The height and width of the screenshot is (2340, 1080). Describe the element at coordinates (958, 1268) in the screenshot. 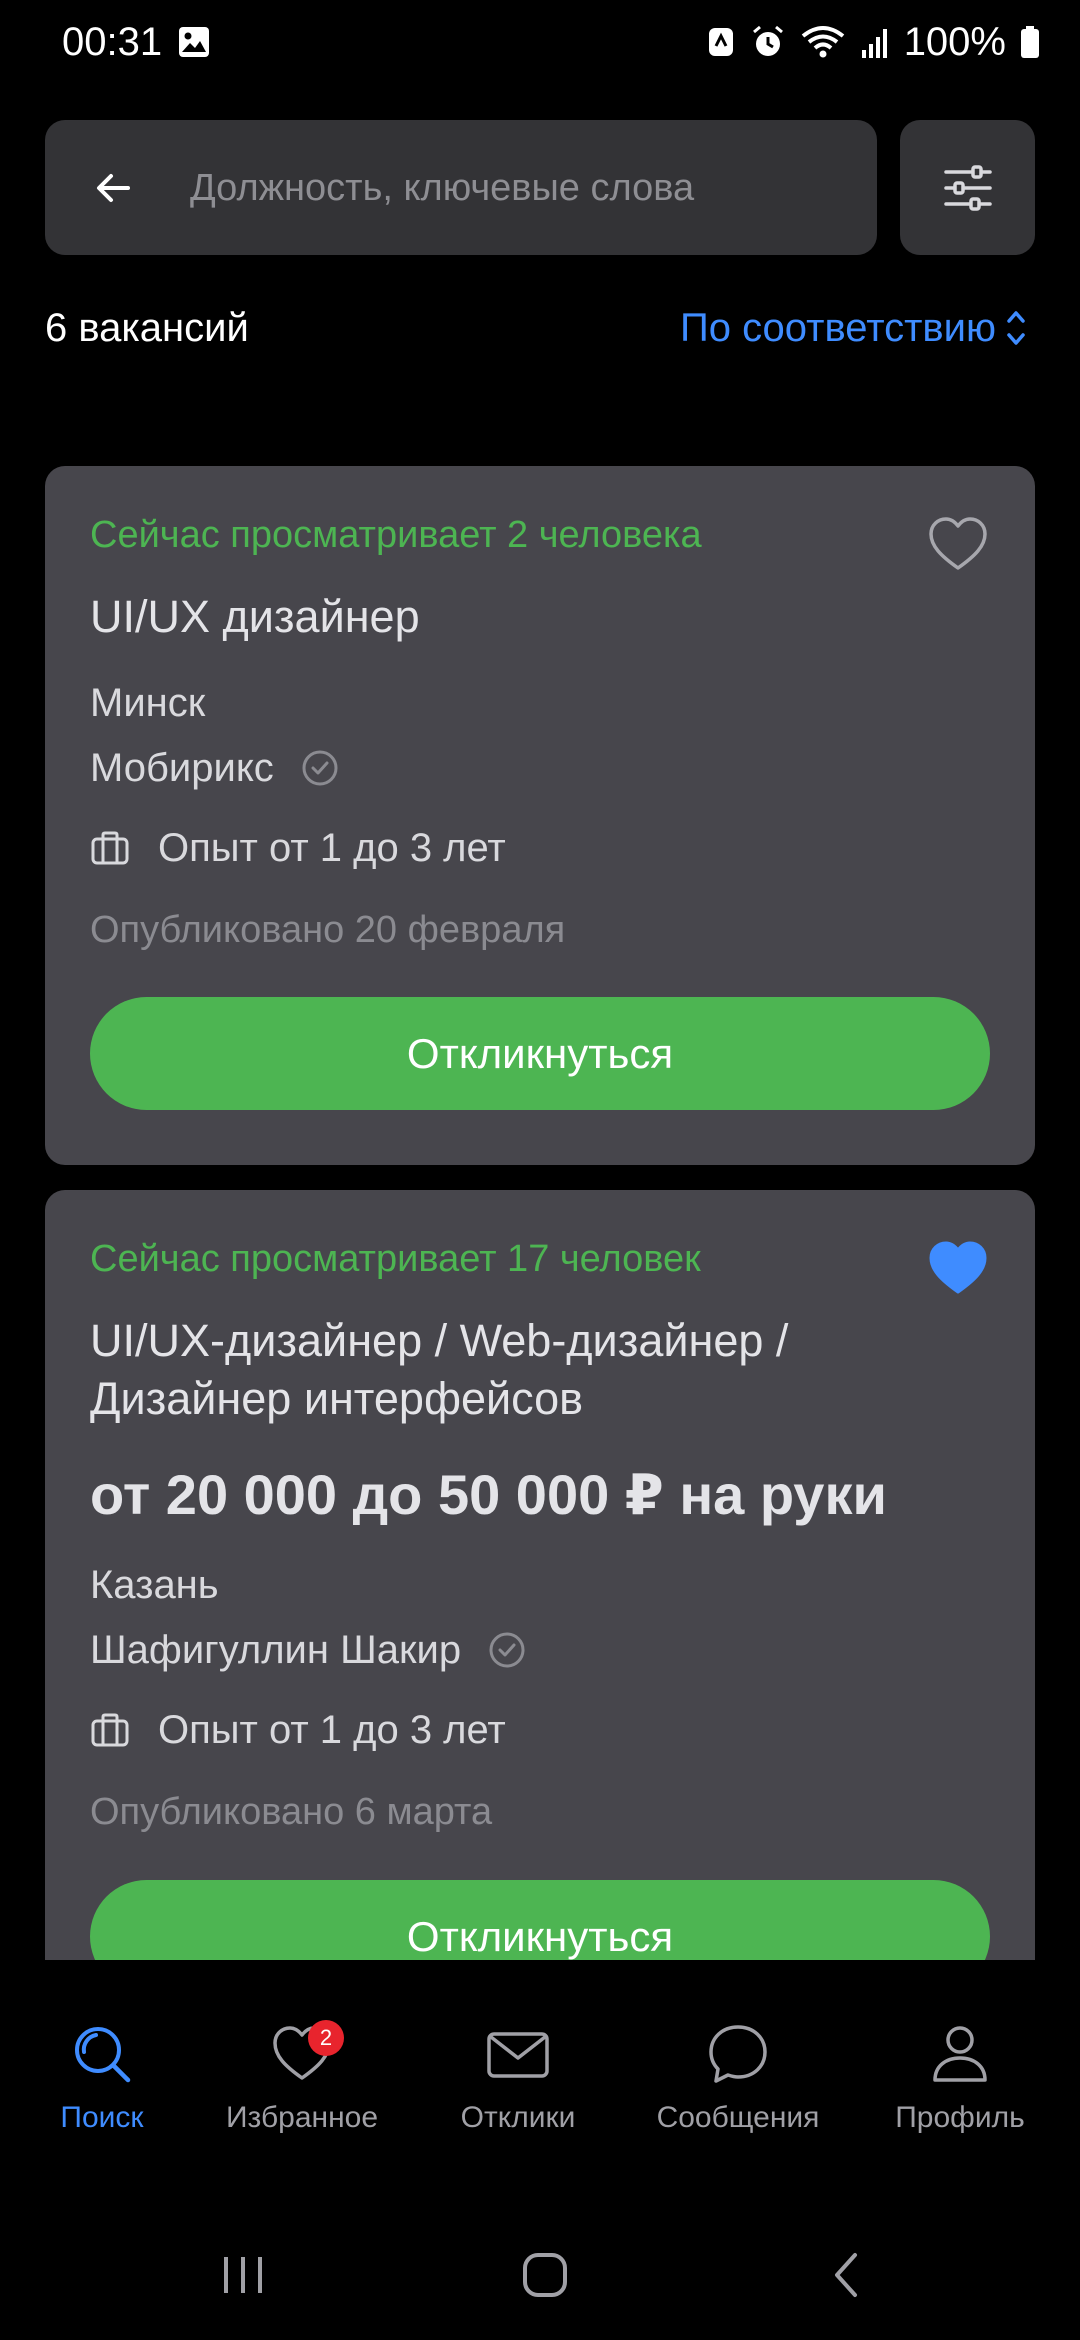

I see `heart-filled-icon` at that location.